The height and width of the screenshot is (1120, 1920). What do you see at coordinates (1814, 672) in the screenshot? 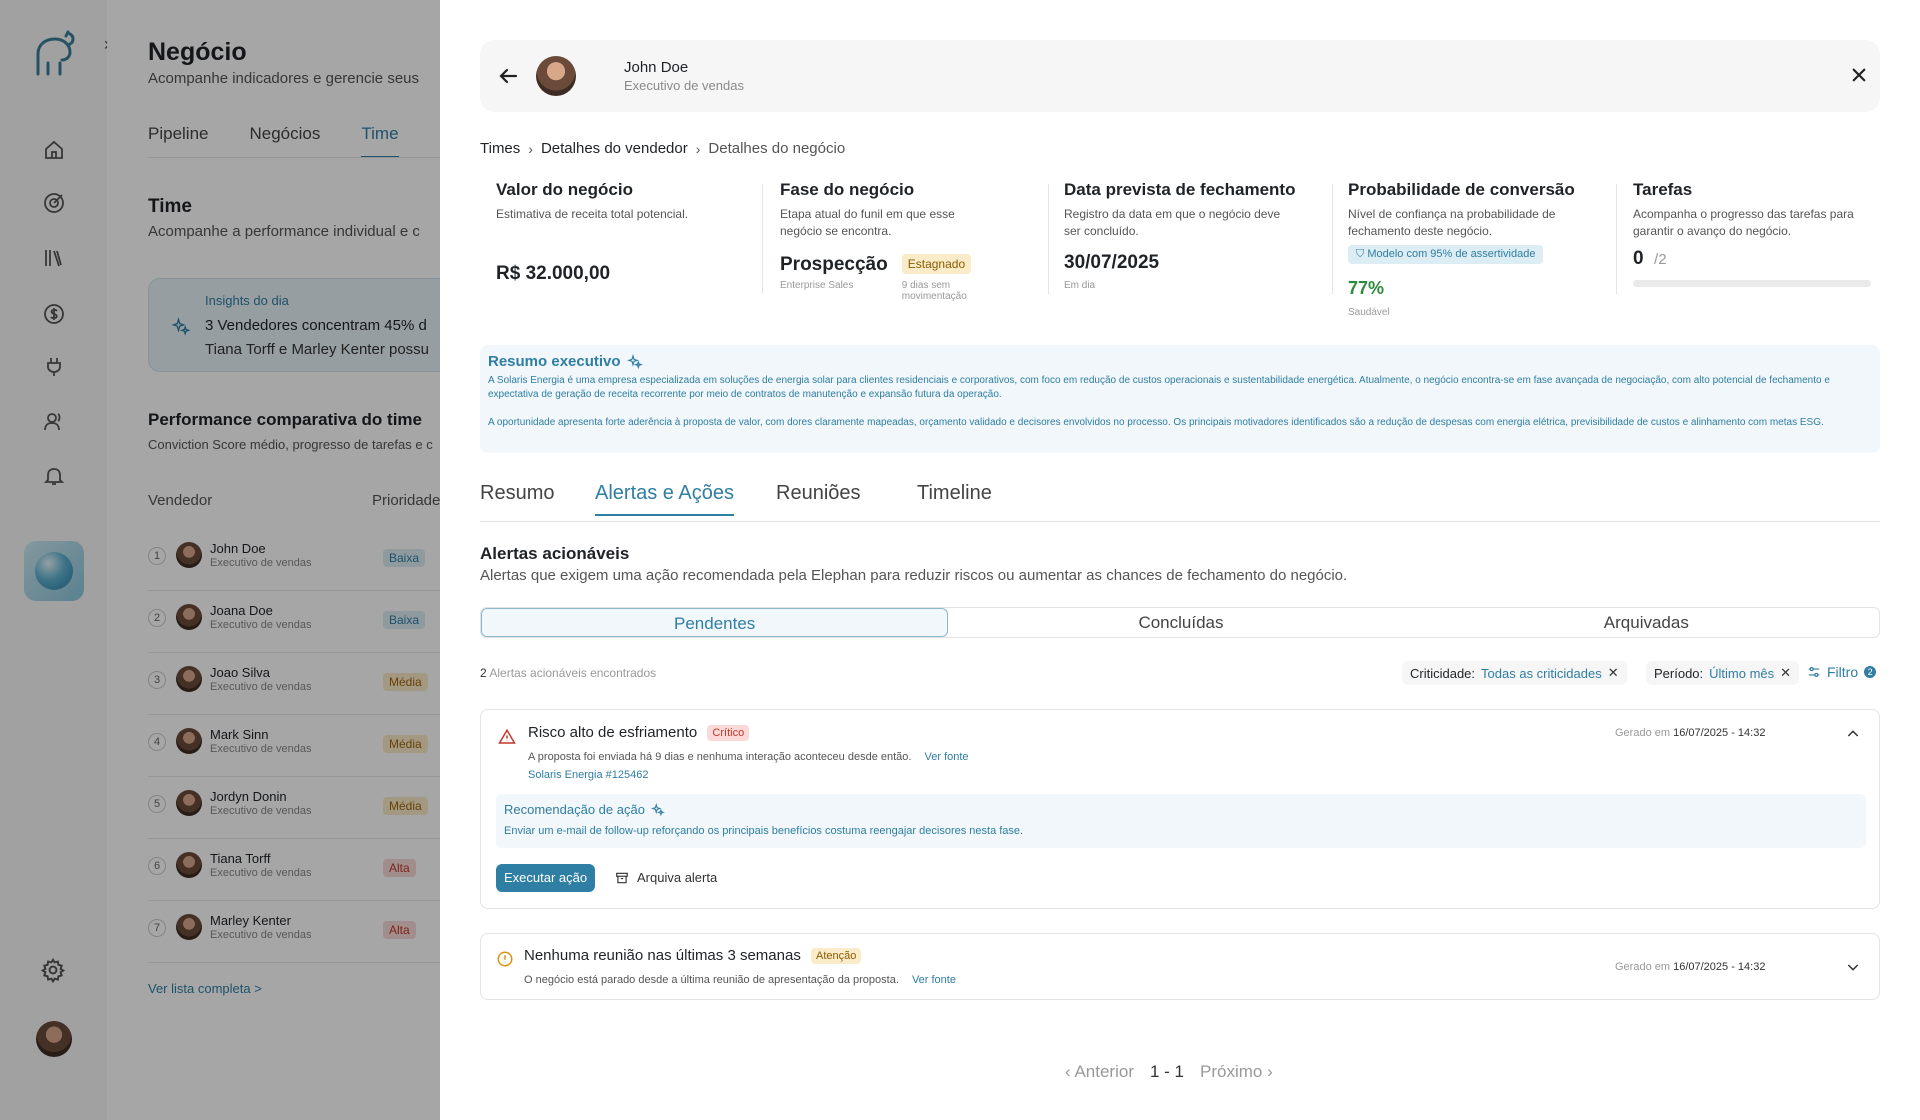
I see `sliders-icon` at bounding box center [1814, 672].